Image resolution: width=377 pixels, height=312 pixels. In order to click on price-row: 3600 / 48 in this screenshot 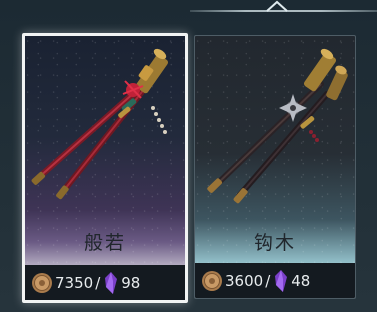, I will do `click(275, 280)`.